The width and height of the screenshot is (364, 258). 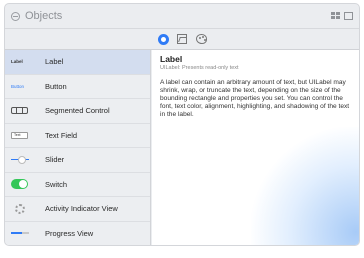 I want to click on circle-arrow-icon, so click(x=15, y=16).